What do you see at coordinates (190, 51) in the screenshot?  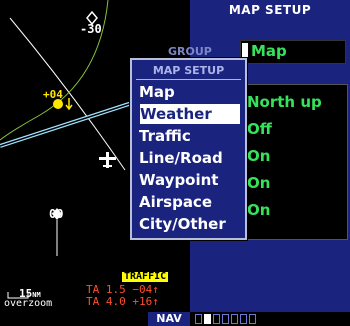 I see `group-label: GROUP` at bounding box center [190, 51].